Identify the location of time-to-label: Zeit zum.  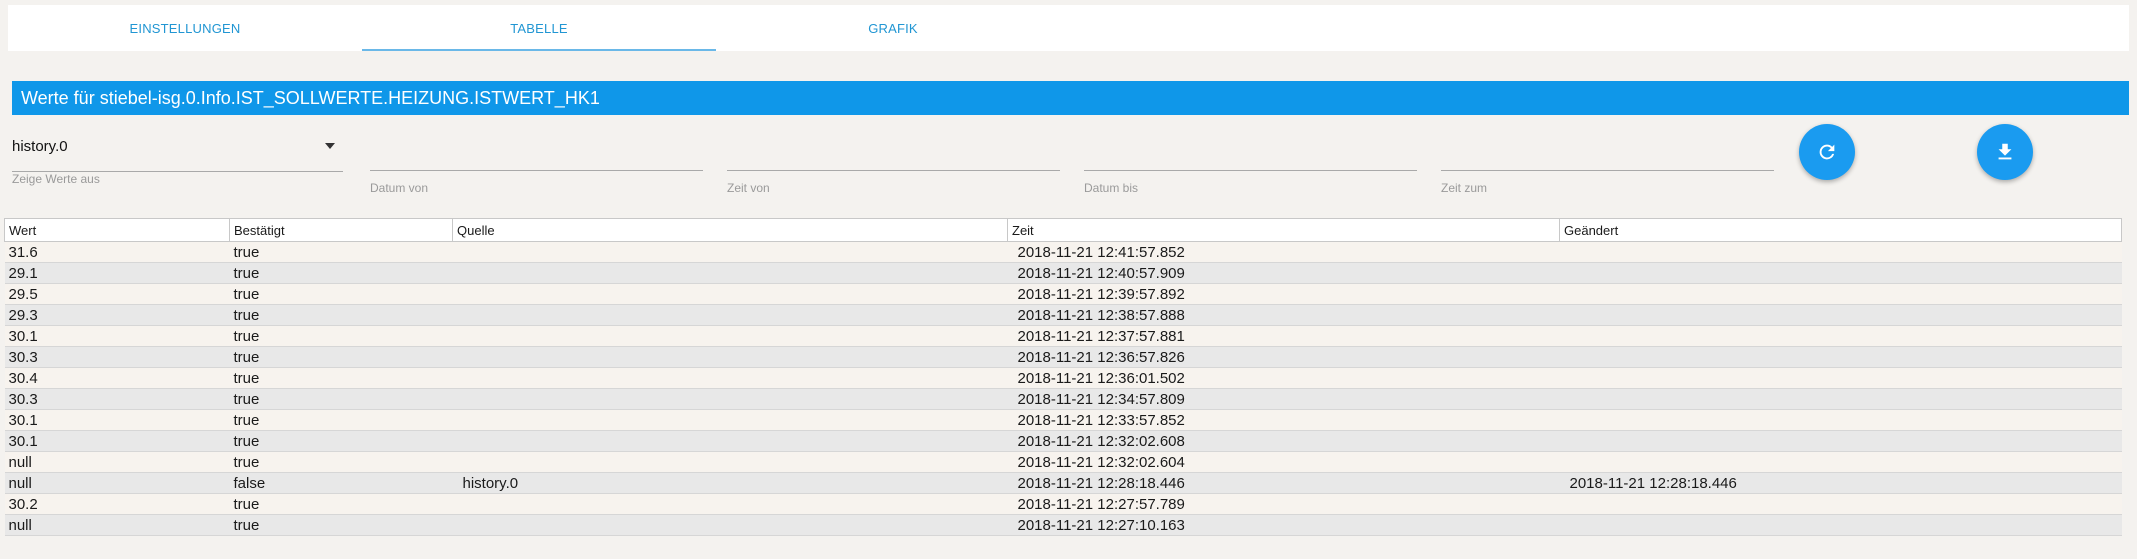
(1464, 188).